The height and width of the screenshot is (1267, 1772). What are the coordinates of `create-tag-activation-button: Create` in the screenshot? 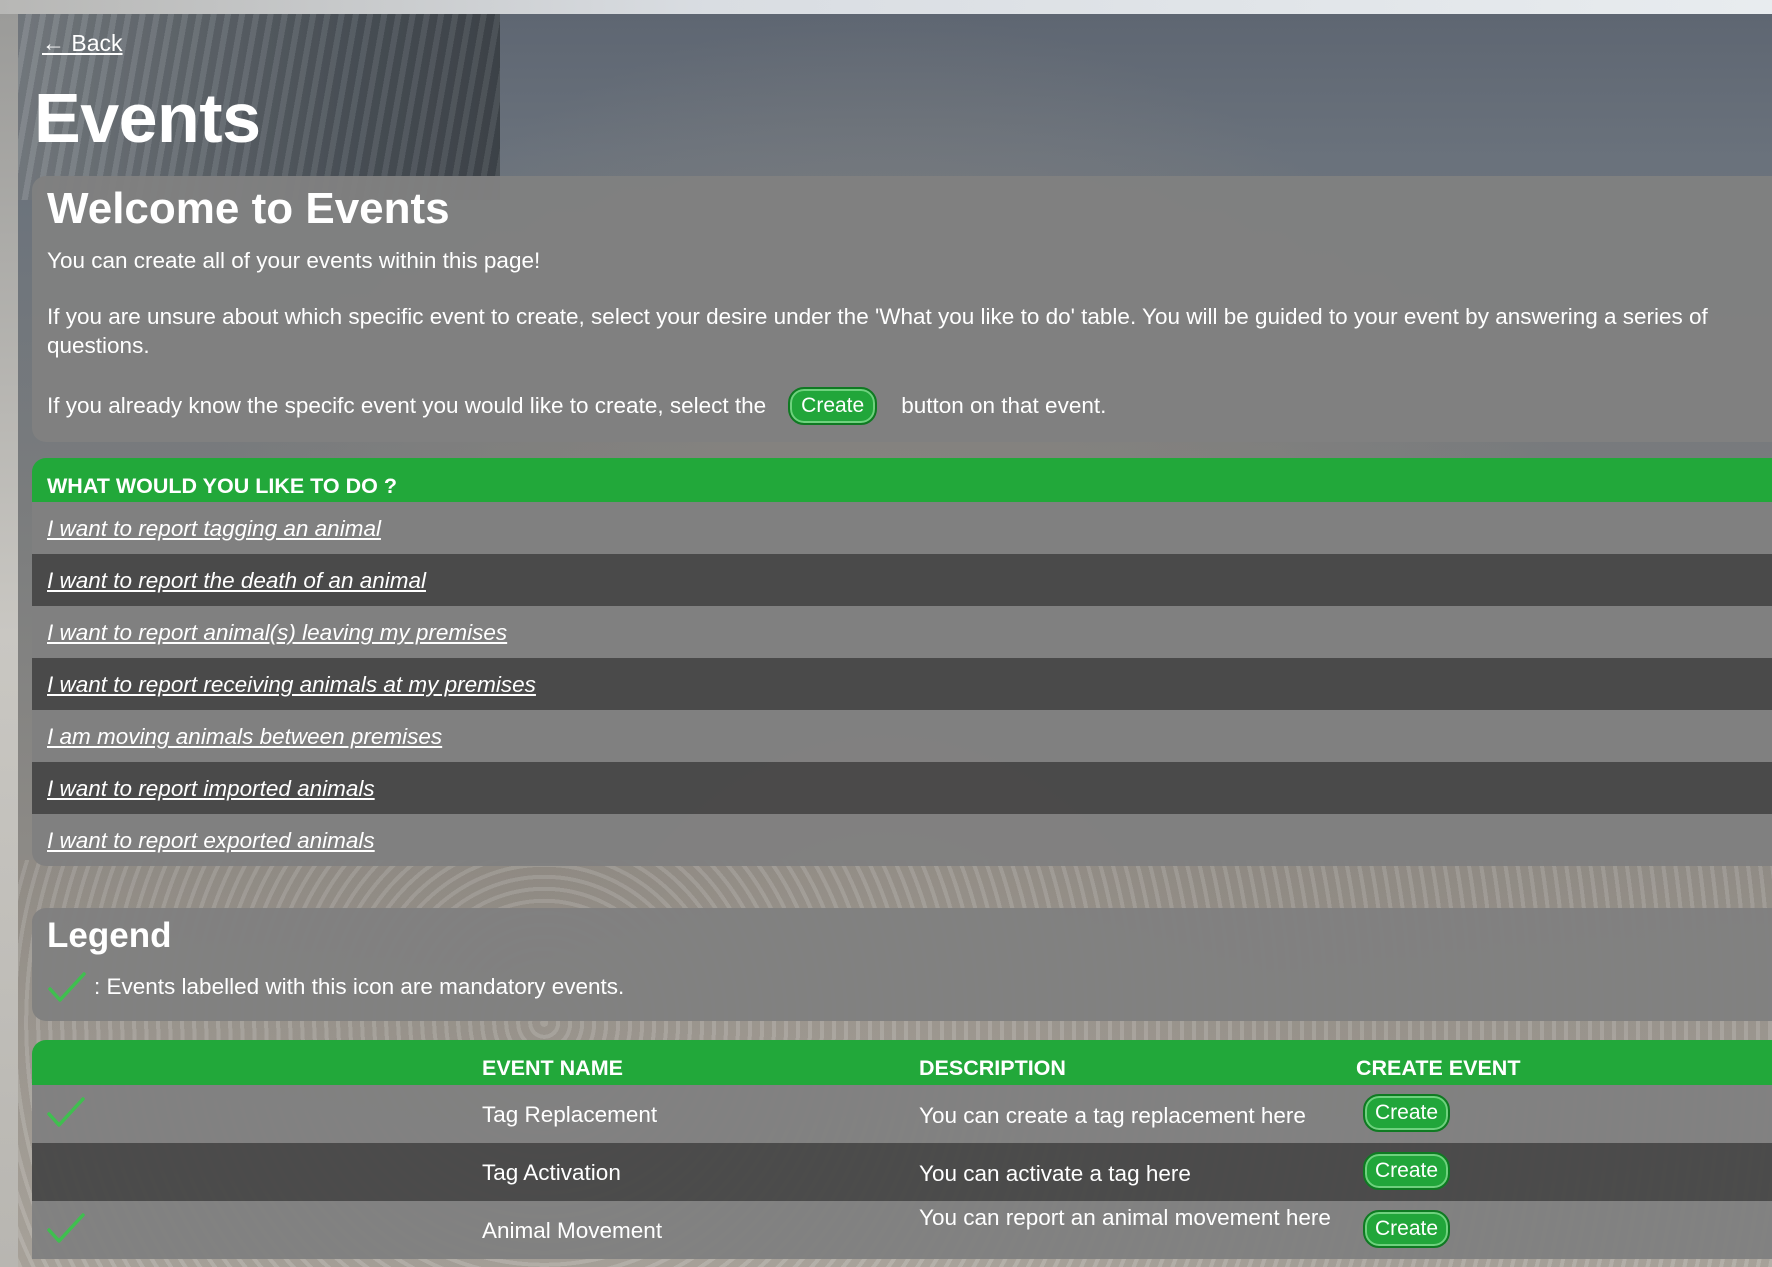 It's located at (1407, 1171).